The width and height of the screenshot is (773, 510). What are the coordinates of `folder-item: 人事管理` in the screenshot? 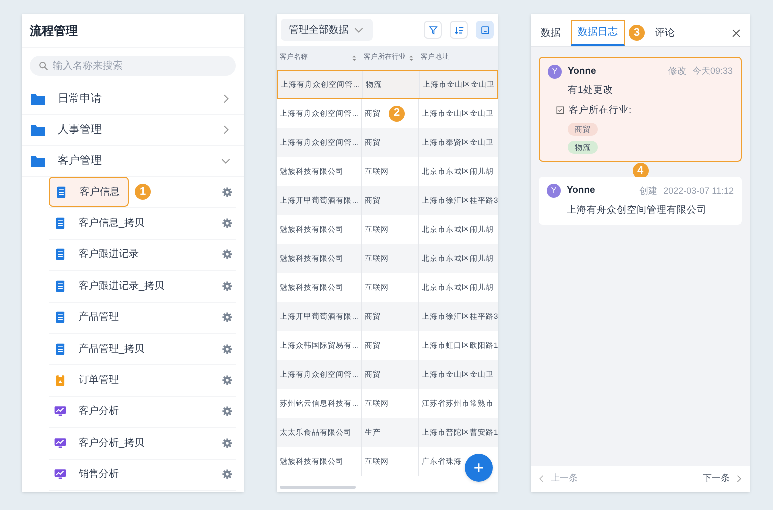 It's located at (133, 130).